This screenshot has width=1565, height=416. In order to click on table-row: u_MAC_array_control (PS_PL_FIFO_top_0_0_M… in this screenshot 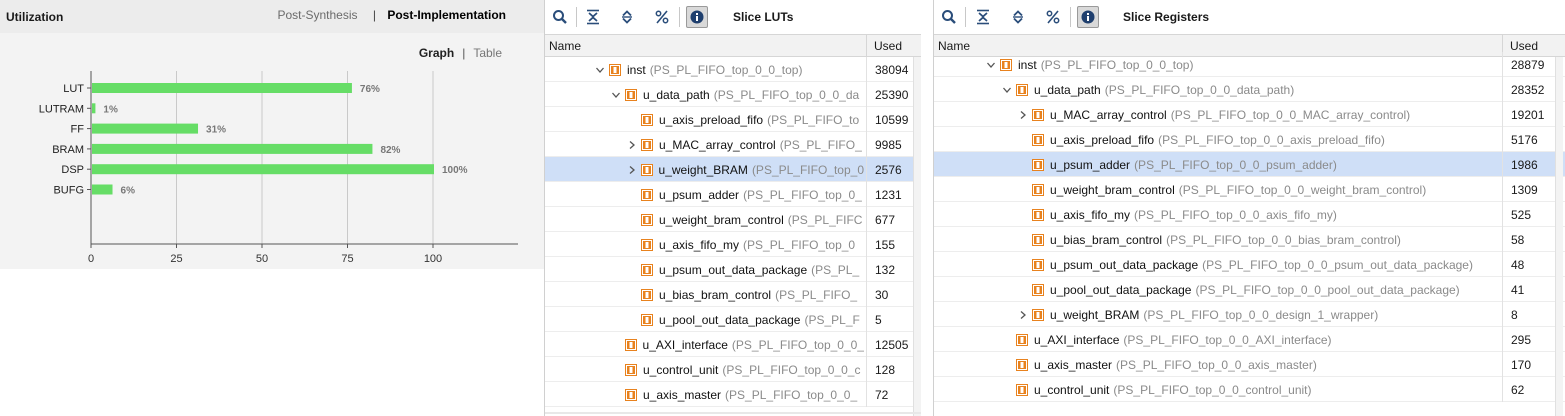, I will do `click(1249, 114)`.